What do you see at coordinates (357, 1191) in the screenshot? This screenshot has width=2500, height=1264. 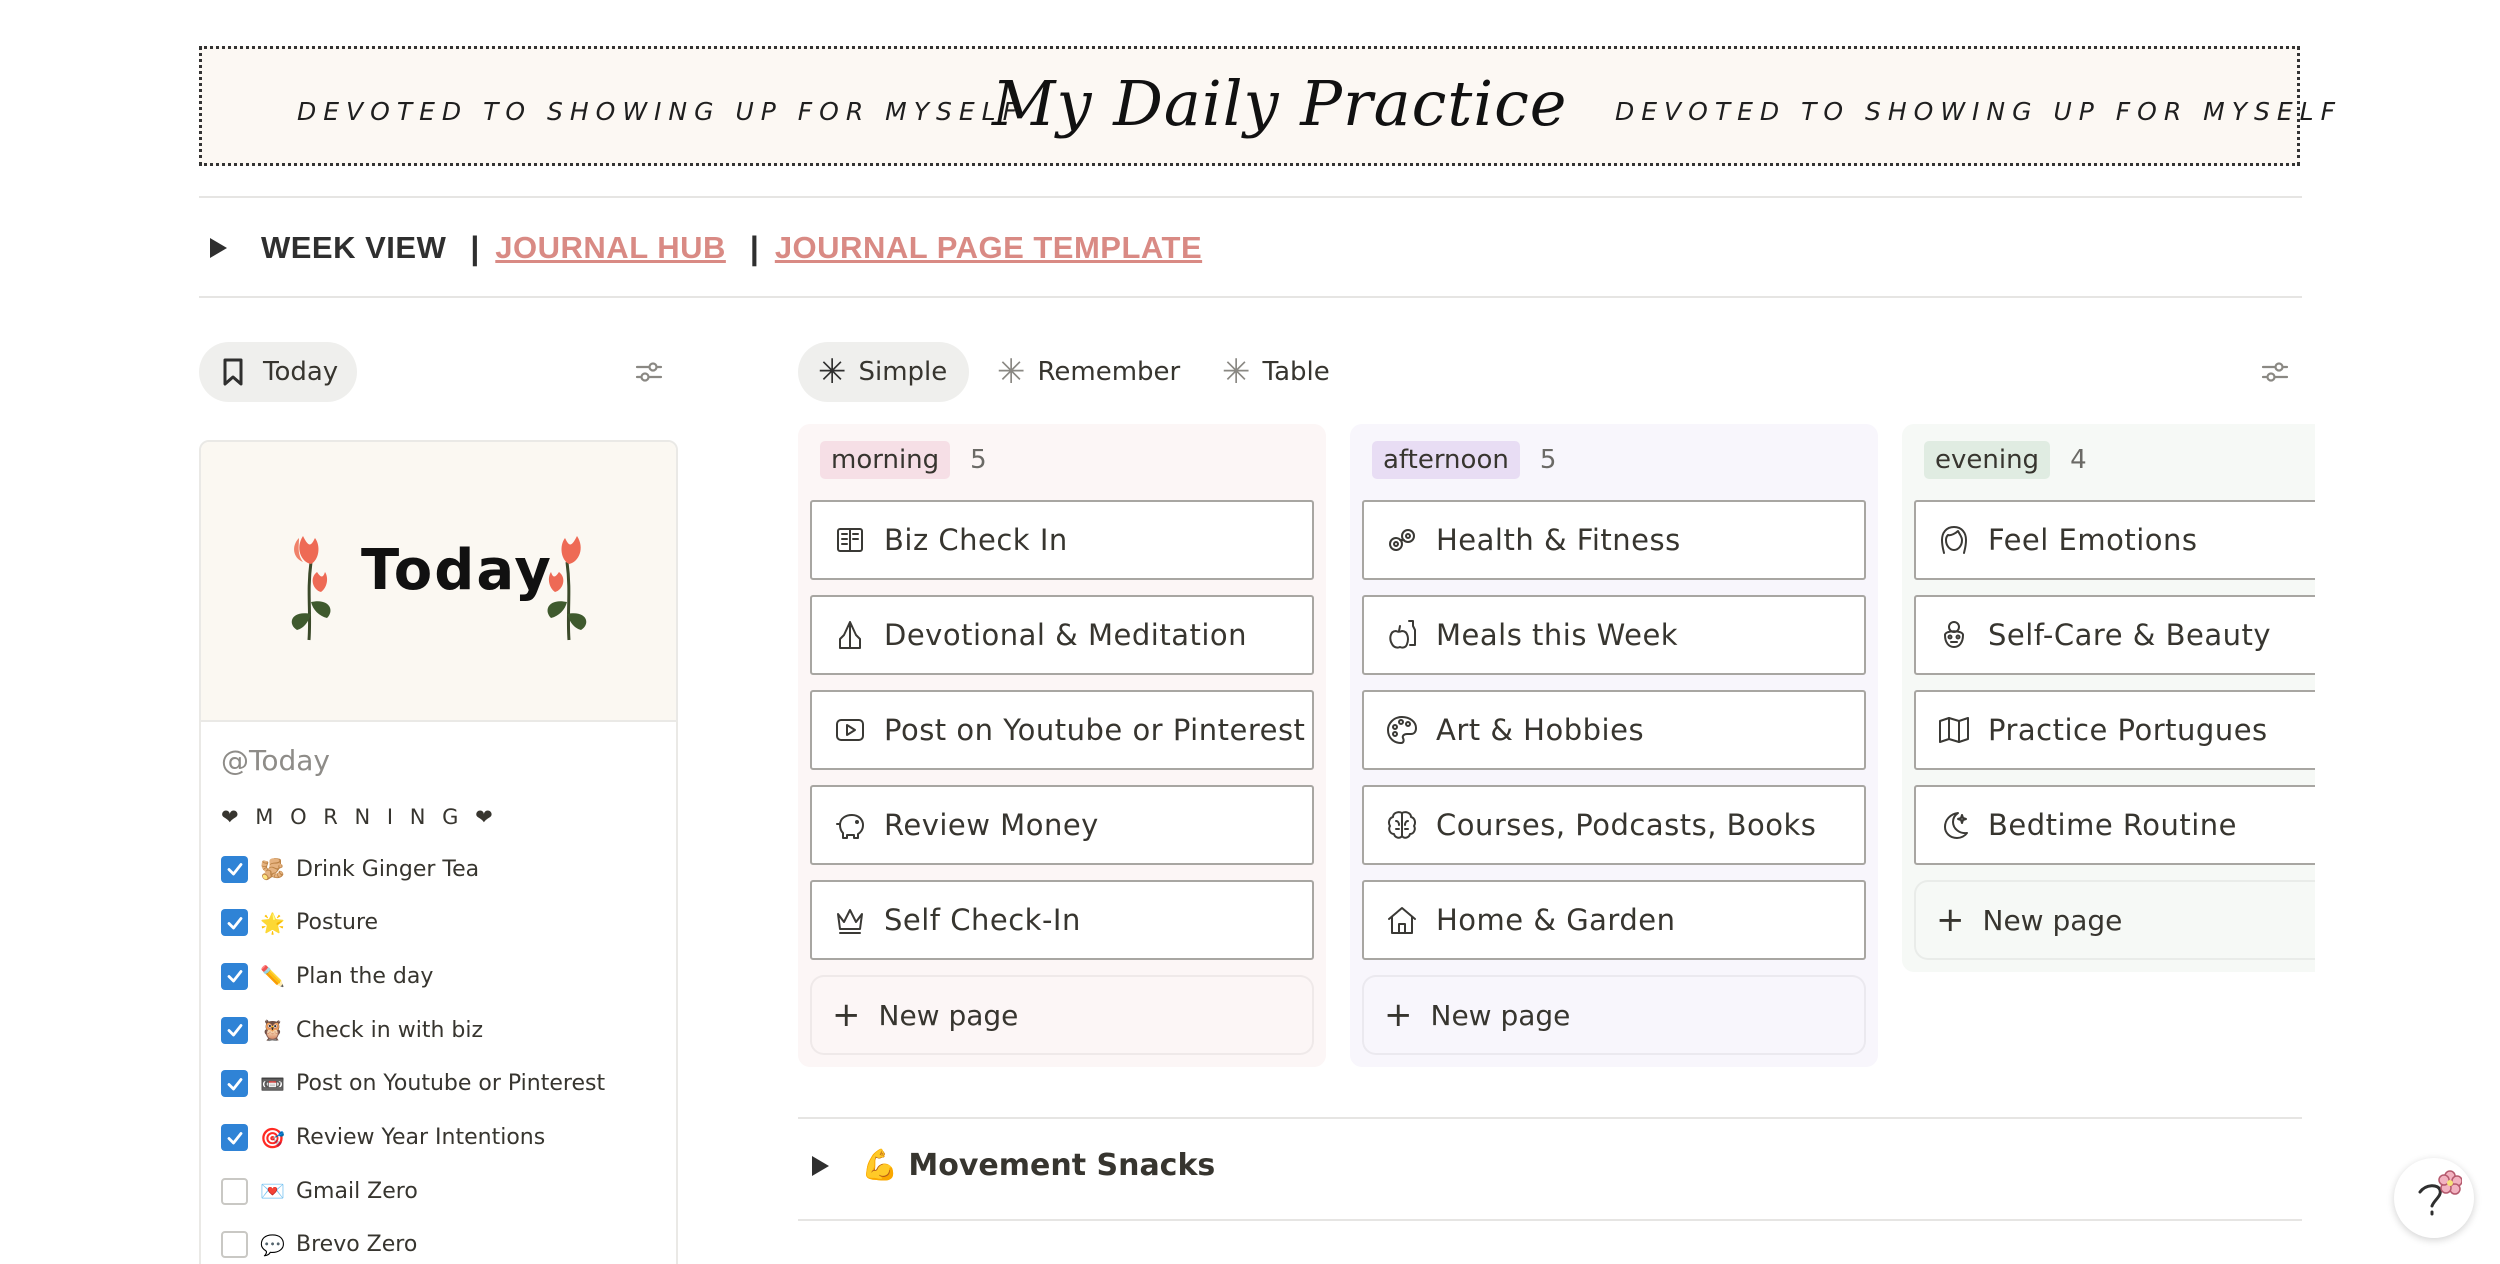 I see `todo-label: Gmail Zero` at bounding box center [357, 1191].